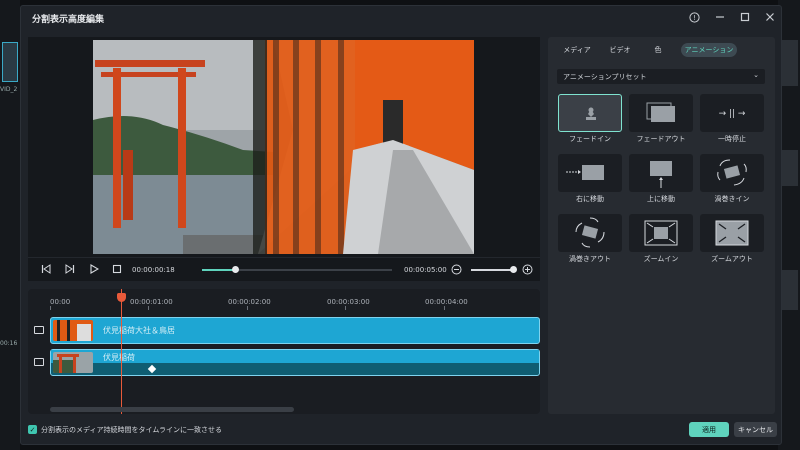  What do you see at coordinates (590, 113) in the screenshot?
I see `animation-fade-in` at bounding box center [590, 113].